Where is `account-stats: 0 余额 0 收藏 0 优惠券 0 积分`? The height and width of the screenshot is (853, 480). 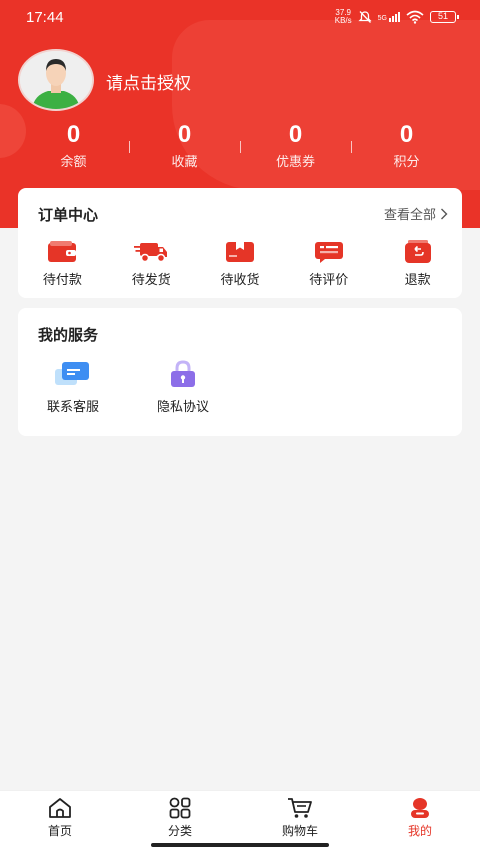
account-stats: 0 余额 0 收藏 0 优惠券 0 积分 is located at coordinates (240, 146).